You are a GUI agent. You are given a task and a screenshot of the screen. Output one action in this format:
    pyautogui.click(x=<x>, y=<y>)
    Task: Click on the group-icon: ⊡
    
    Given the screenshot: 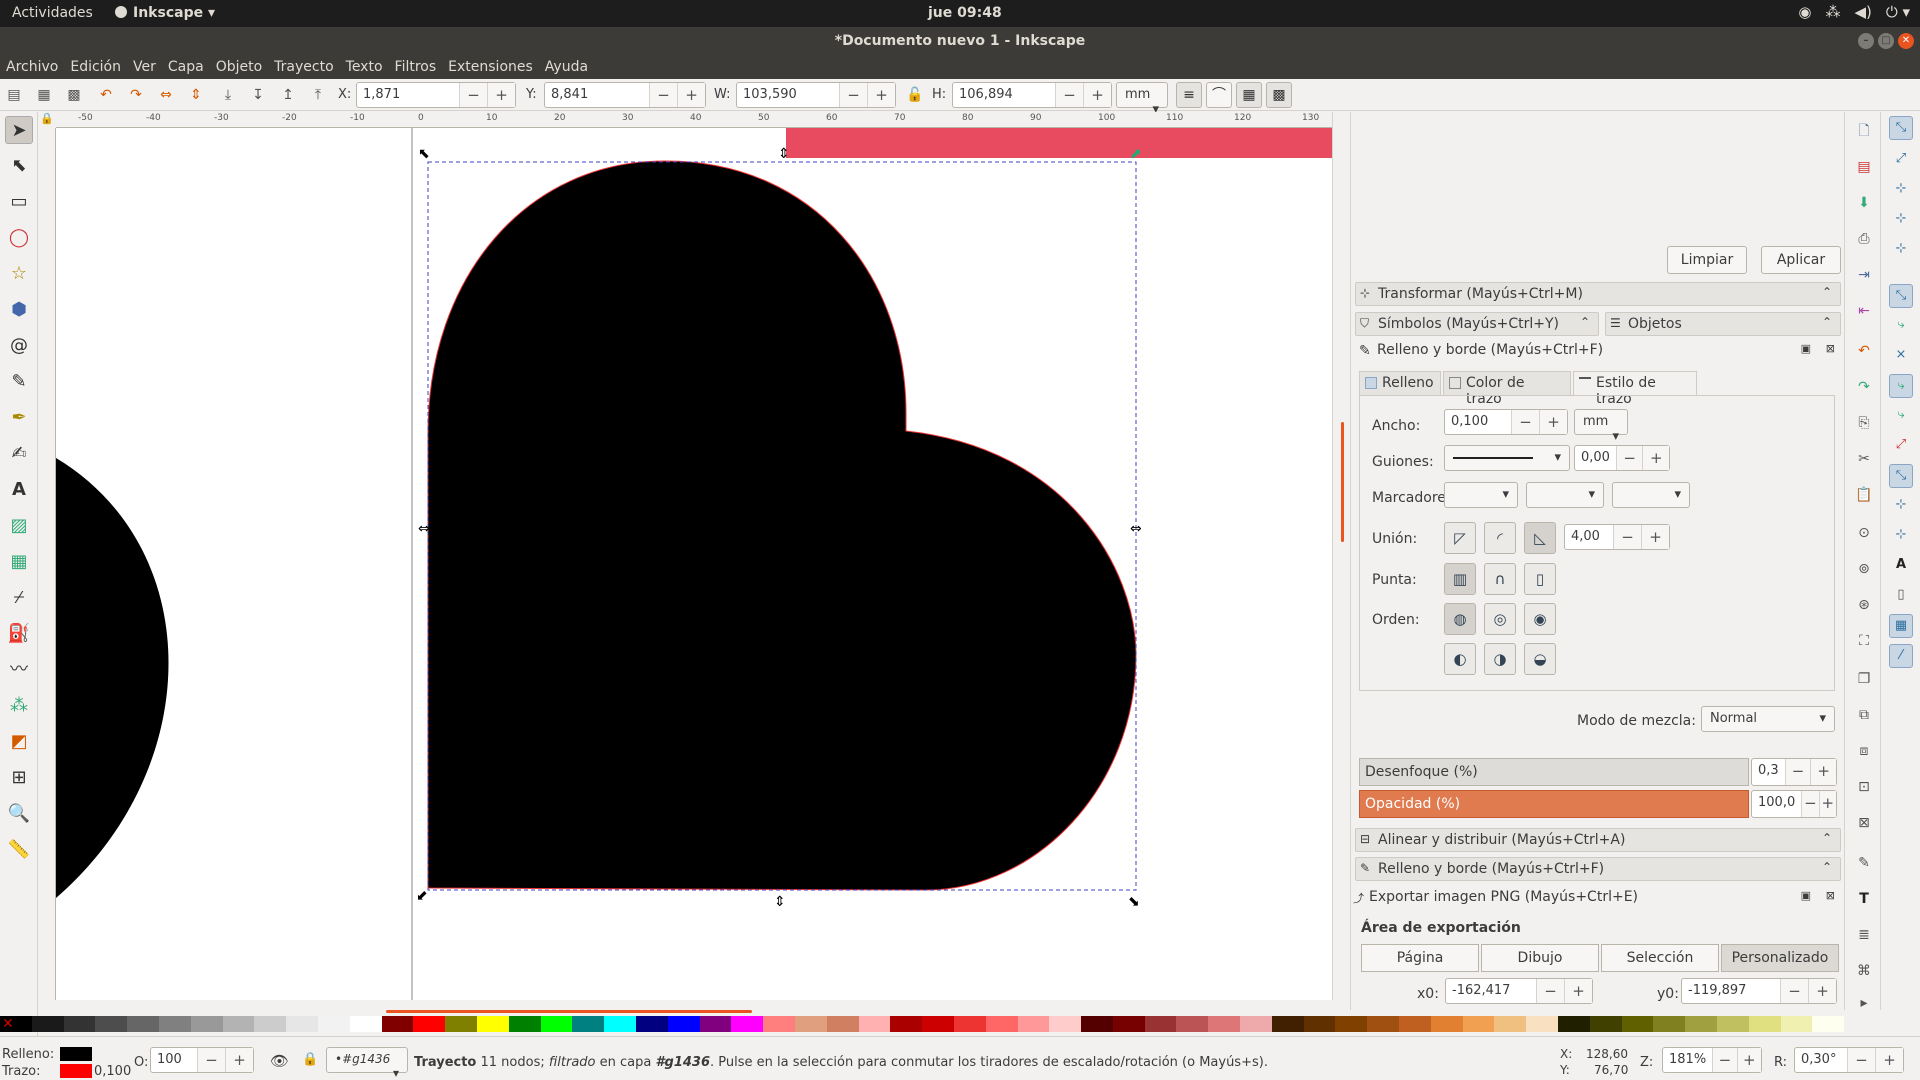 What is the action you would take?
    pyautogui.click(x=1864, y=787)
    